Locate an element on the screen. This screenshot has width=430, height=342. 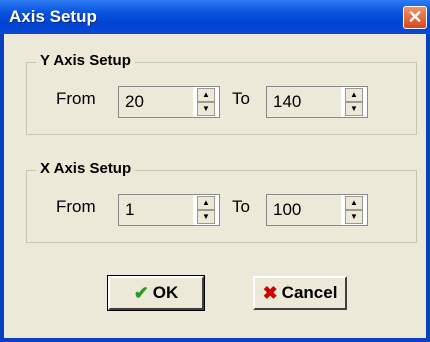
ok-button: ✔ OK is located at coordinates (156, 293).